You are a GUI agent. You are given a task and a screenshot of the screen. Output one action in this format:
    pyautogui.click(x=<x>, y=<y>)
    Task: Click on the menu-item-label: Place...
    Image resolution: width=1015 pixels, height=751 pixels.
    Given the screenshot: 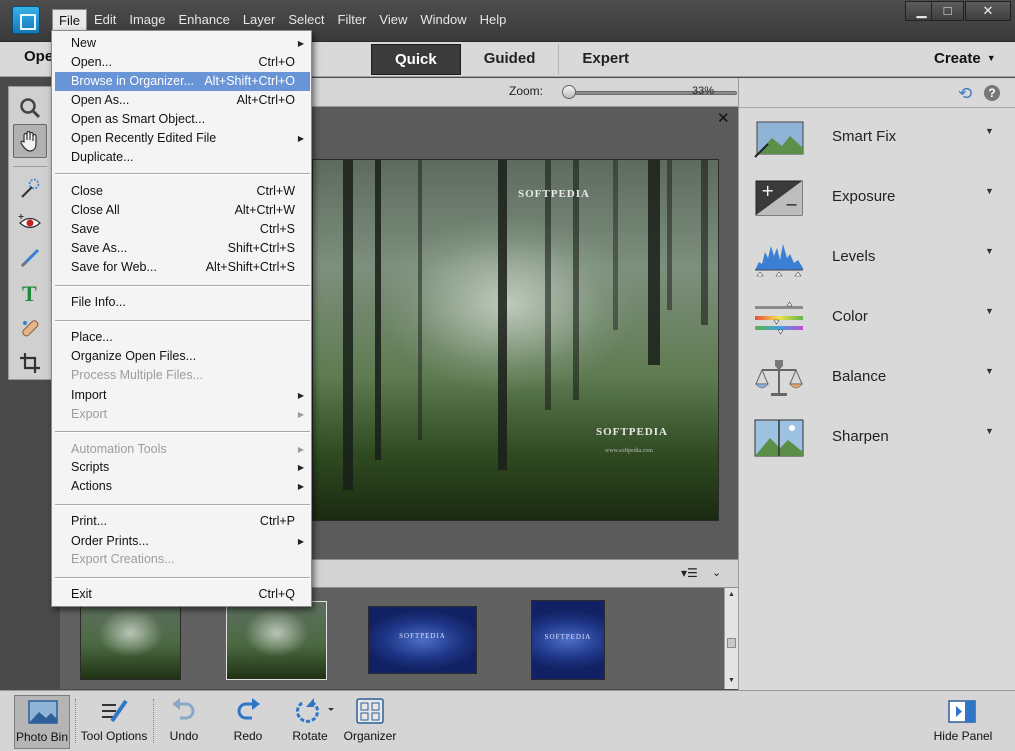 What is the action you would take?
    pyautogui.click(x=92, y=337)
    